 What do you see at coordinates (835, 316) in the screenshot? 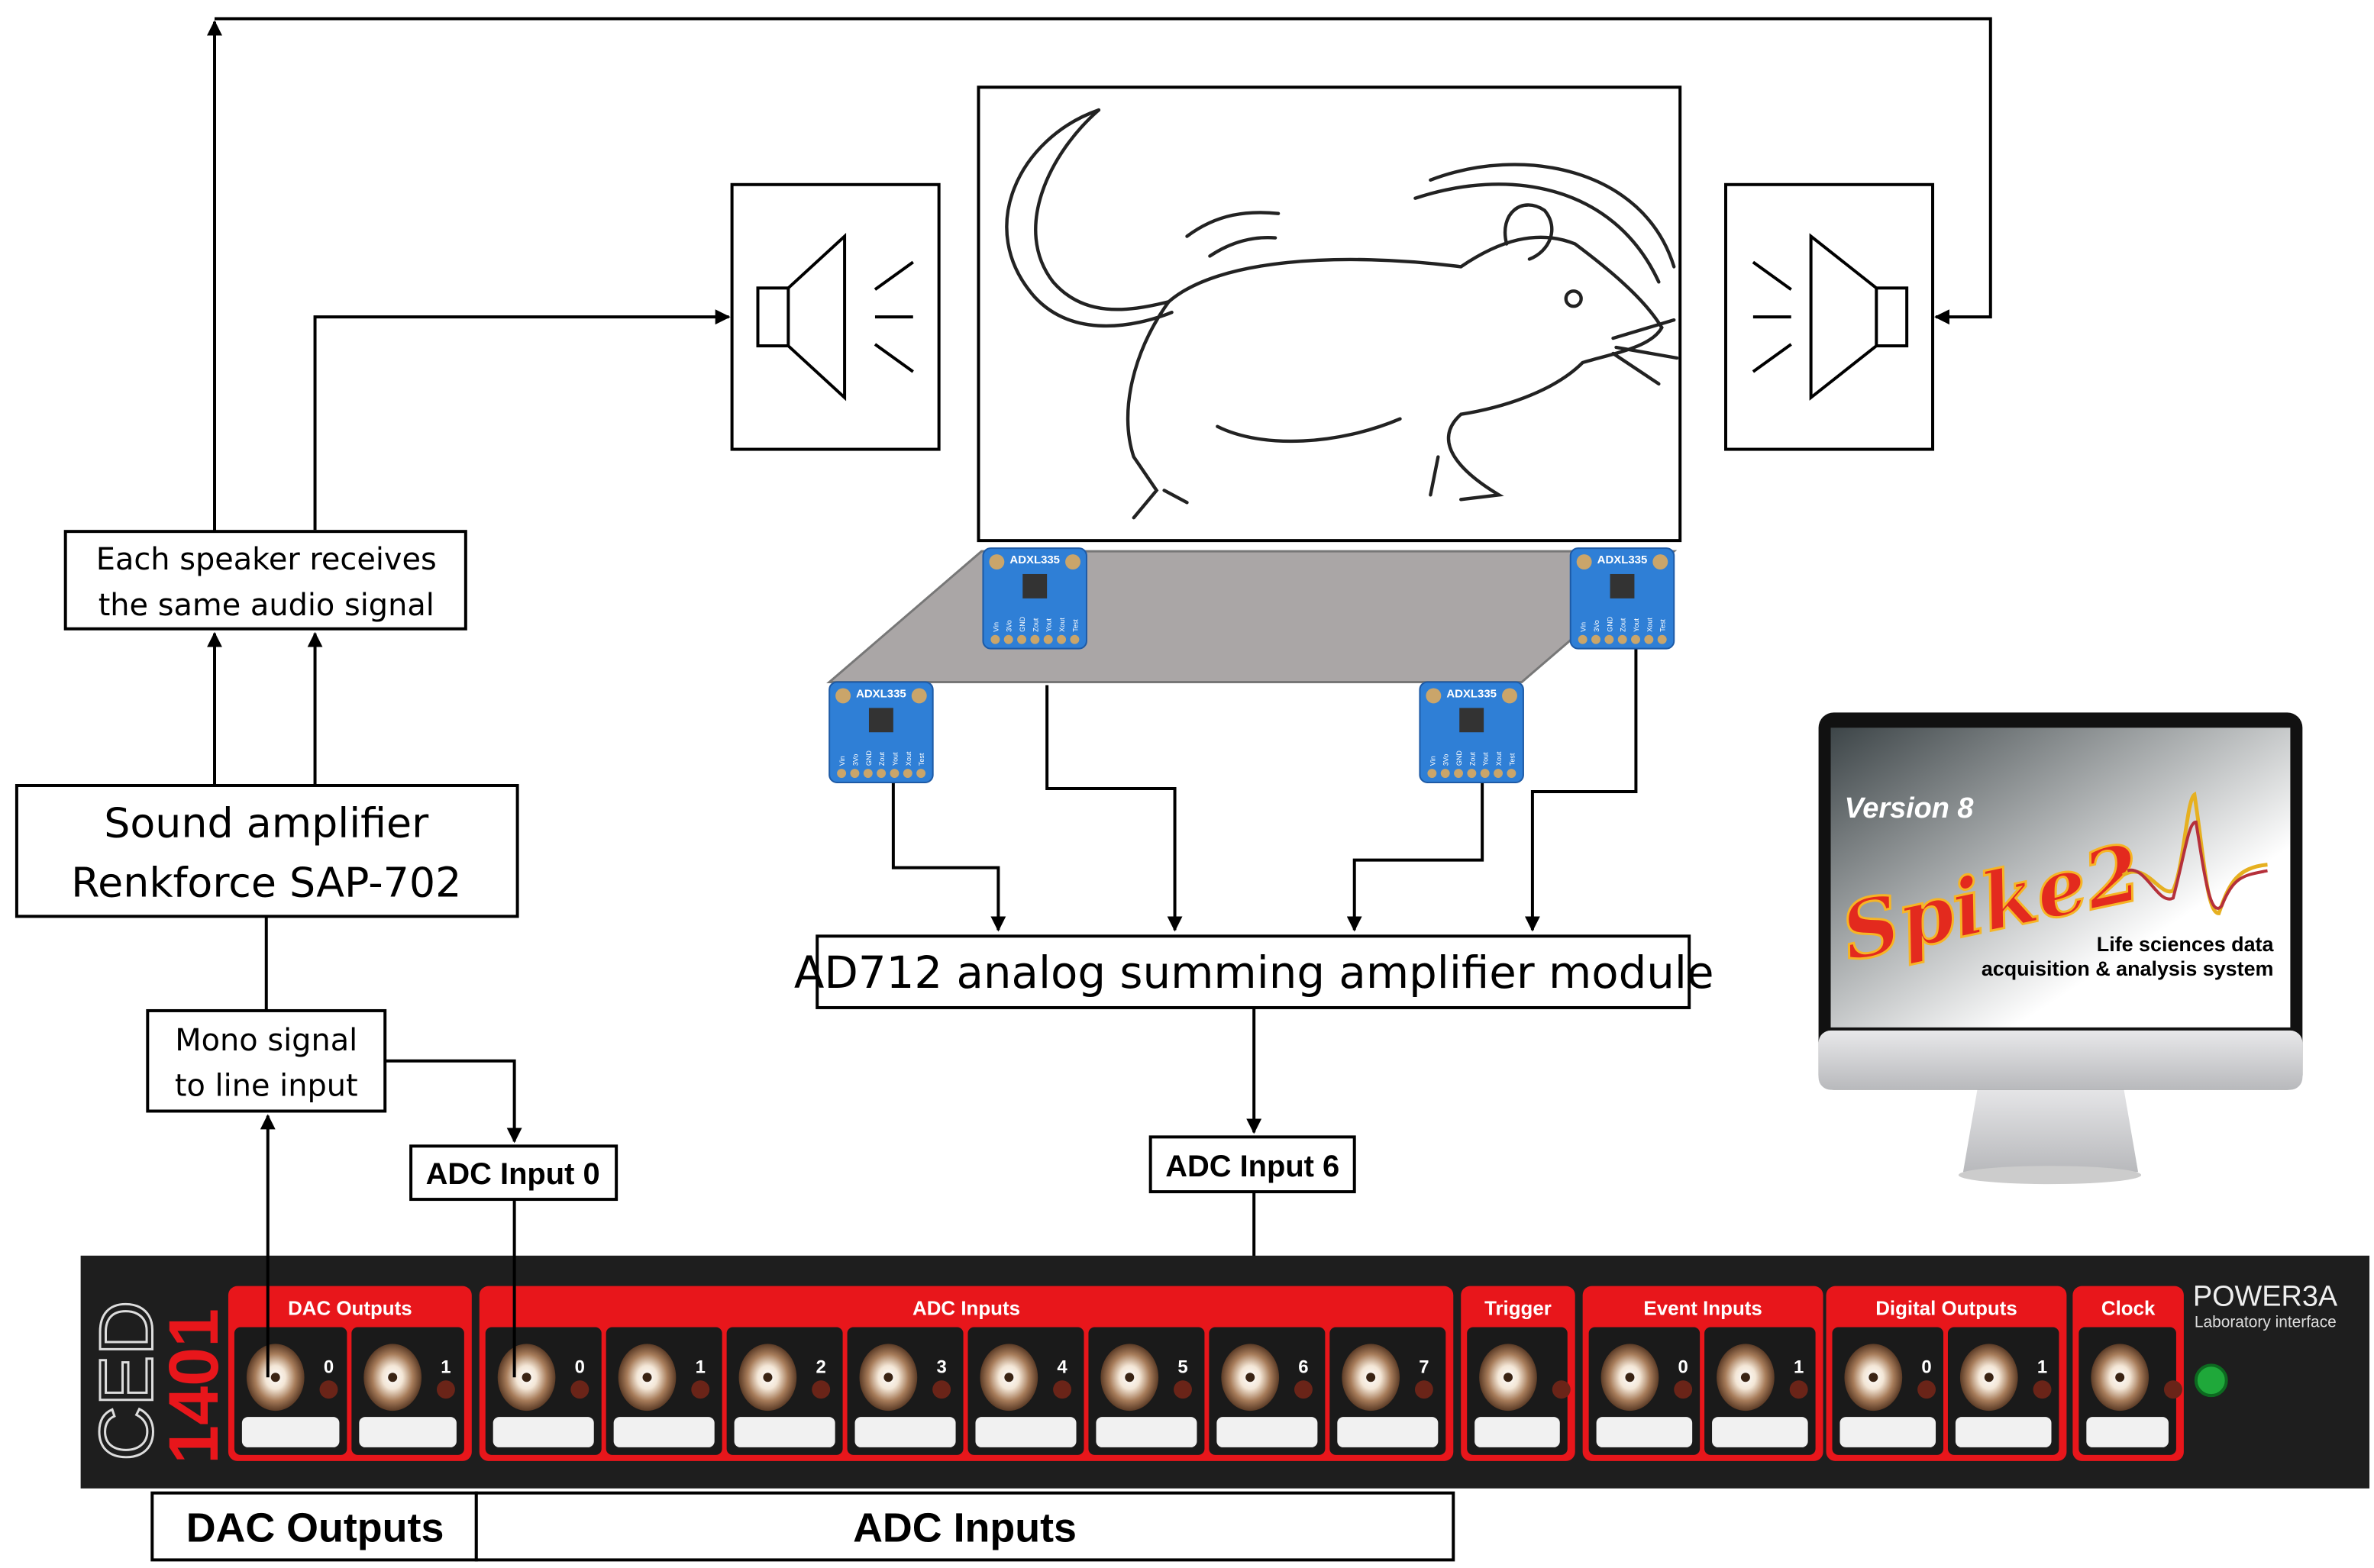
I see `left-speaker` at bounding box center [835, 316].